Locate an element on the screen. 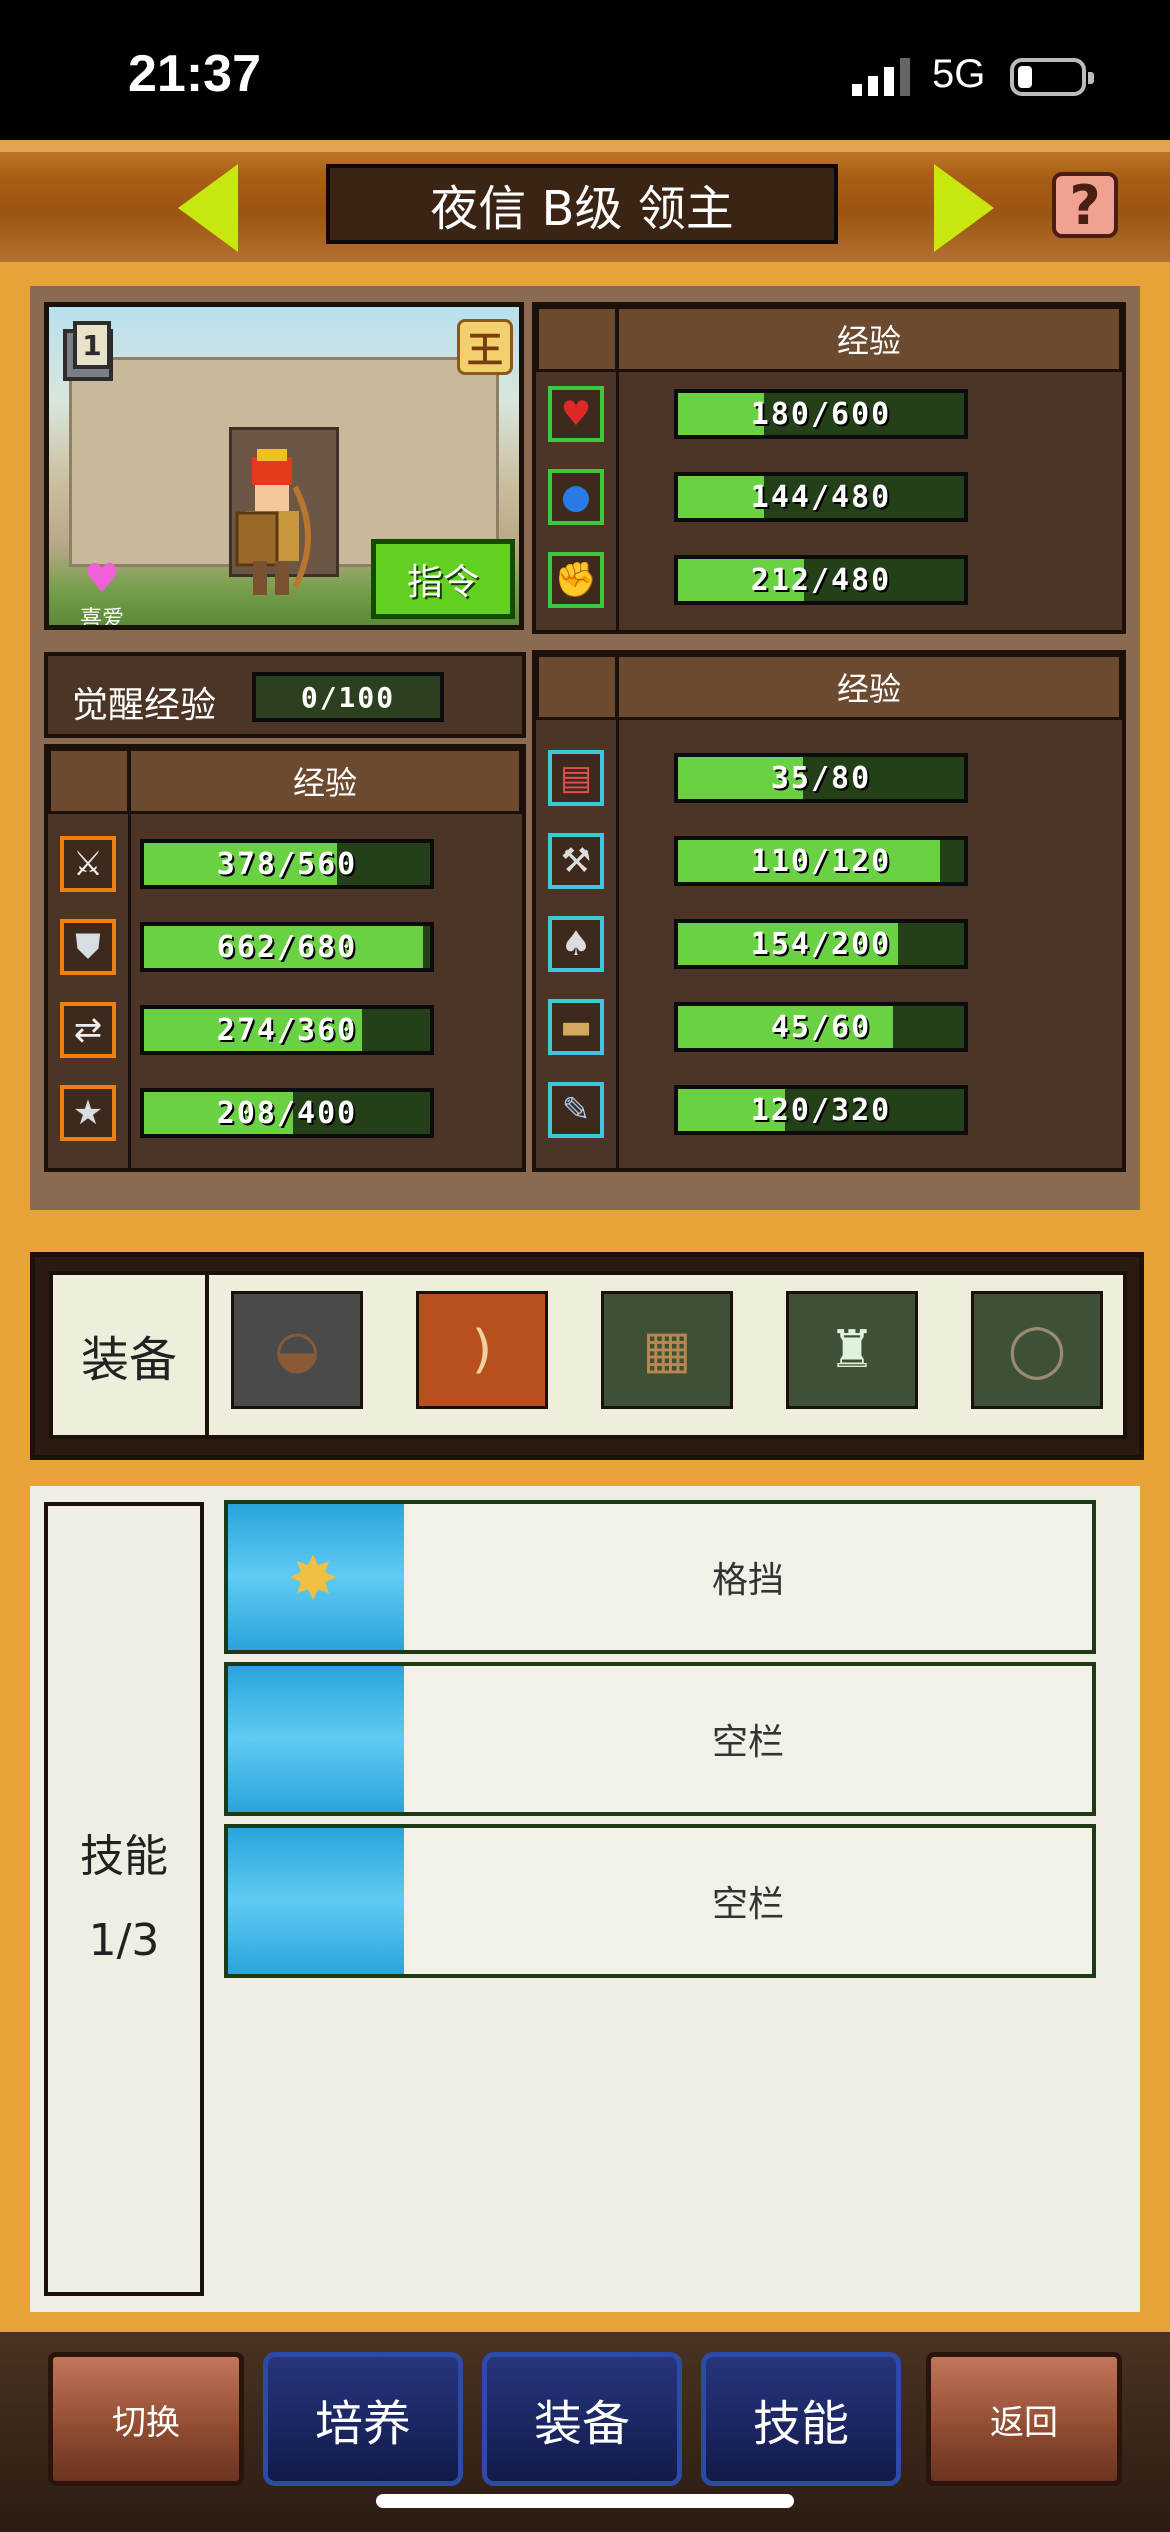  stat-progress-bar: 208/400 is located at coordinates (287, 1113).